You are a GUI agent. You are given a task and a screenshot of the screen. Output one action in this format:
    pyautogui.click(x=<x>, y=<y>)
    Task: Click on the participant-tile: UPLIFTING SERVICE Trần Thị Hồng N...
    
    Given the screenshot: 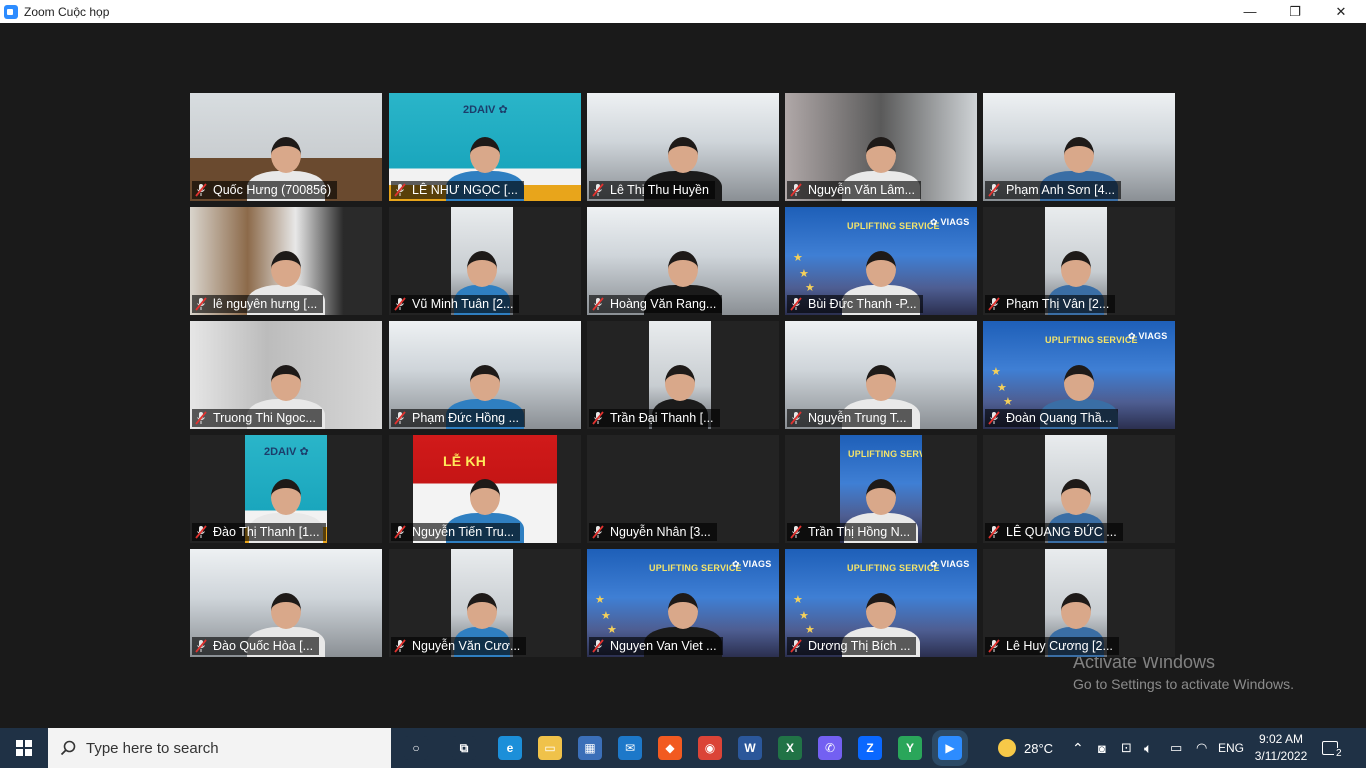 What is the action you would take?
    pyautogui.click(x=881, y=489)
    